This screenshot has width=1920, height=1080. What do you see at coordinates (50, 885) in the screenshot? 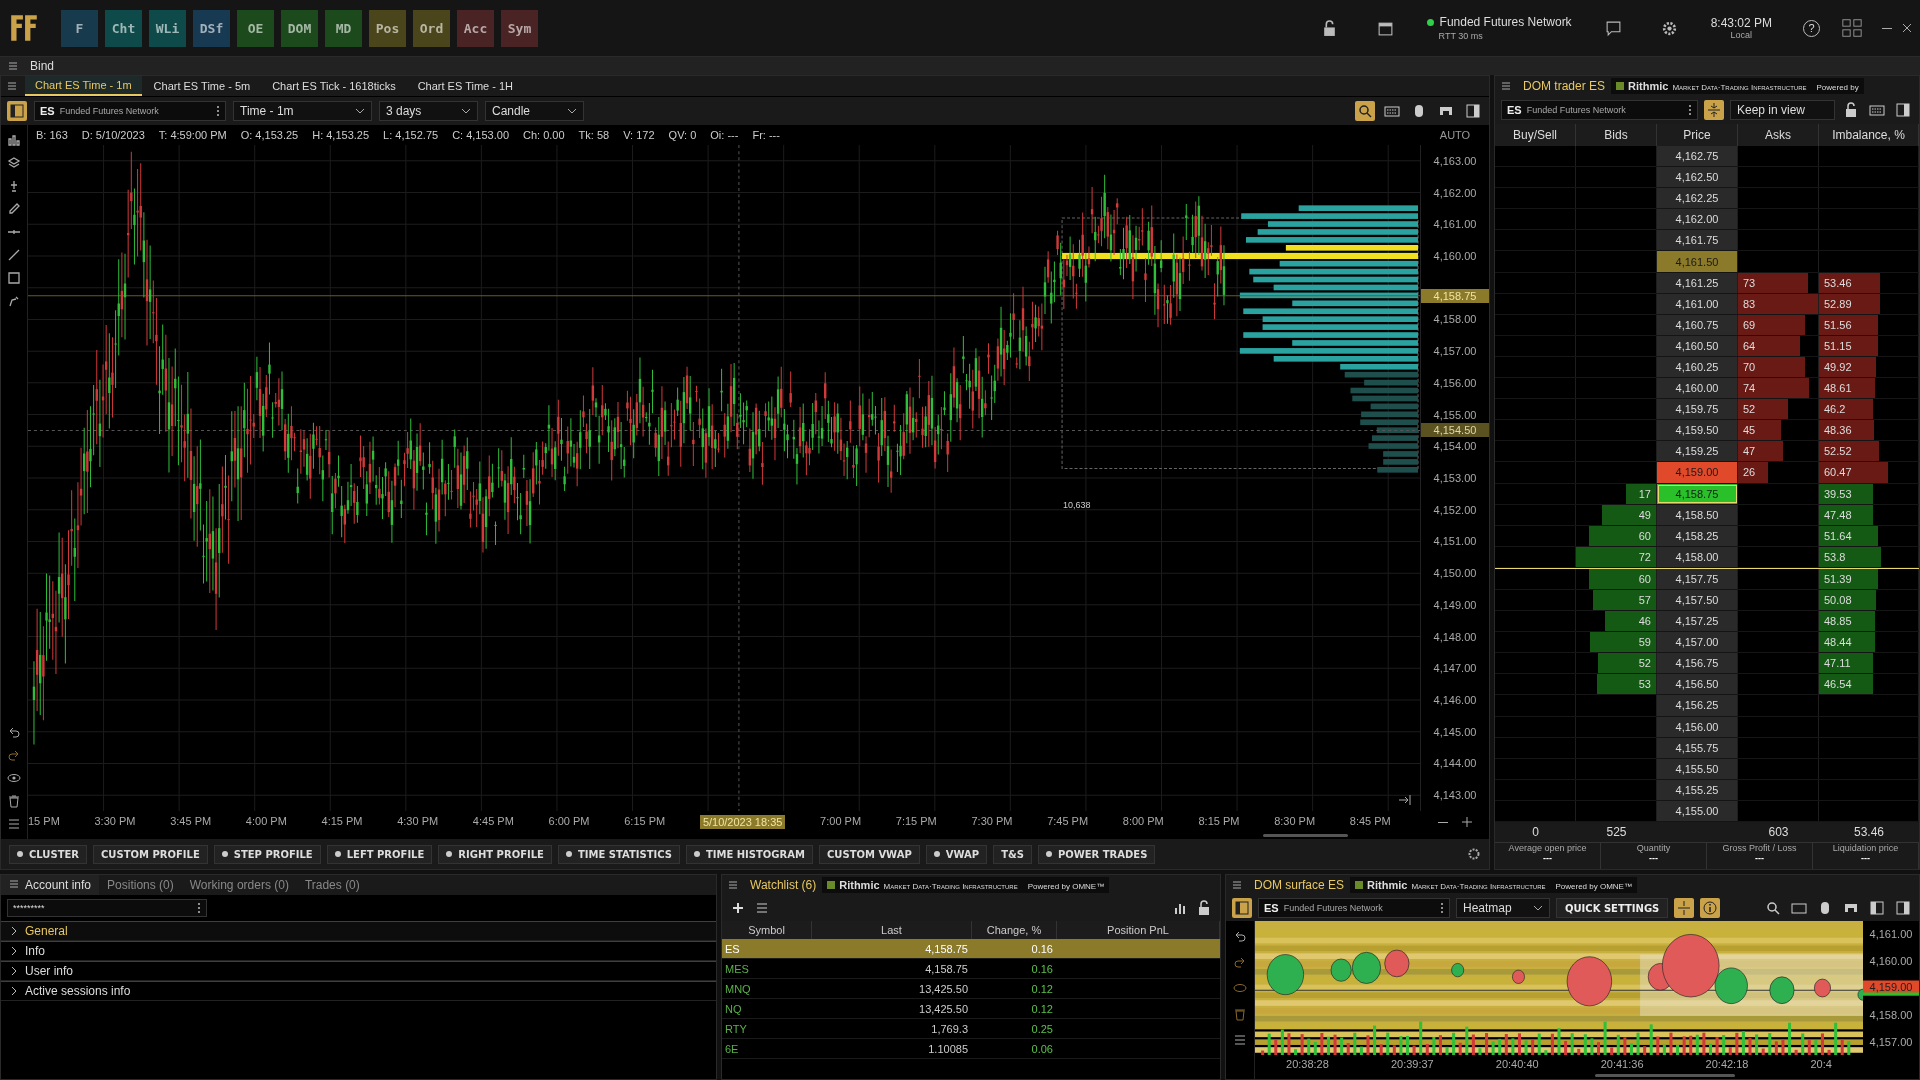
I see `account-tab: Account info` at bounding box center [50, 885].